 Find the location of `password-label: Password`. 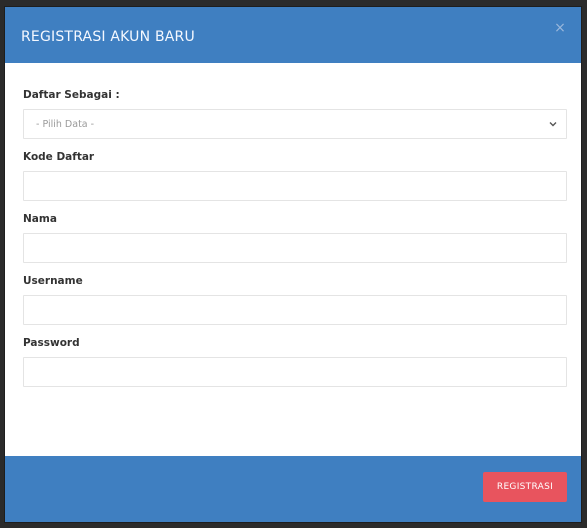

password-label: Password is located at coordinates (51, 343).